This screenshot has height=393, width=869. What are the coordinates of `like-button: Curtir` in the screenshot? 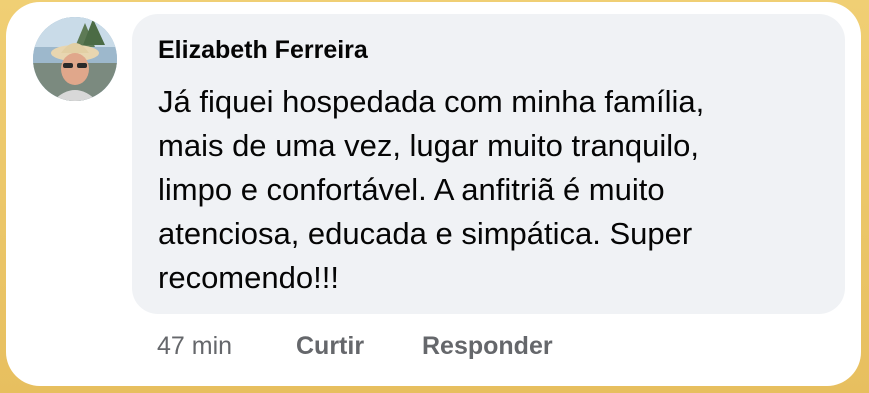 It's located at (330, 346).